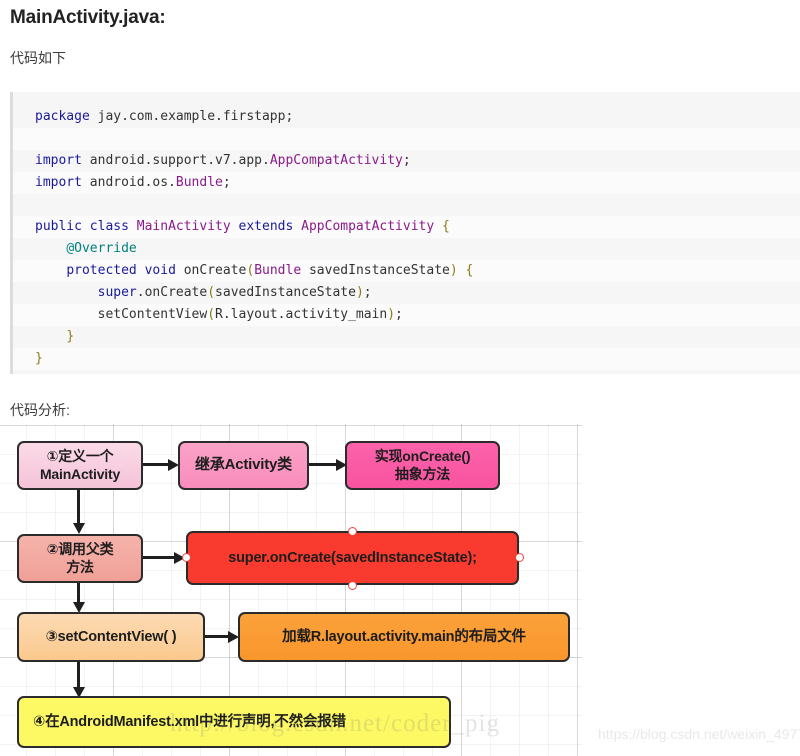 The height and width of the screenshot is (756, 800). I want to click on node-super-oncreate-call: super.onCreate(savedInstanceState);, so click(352, 558).